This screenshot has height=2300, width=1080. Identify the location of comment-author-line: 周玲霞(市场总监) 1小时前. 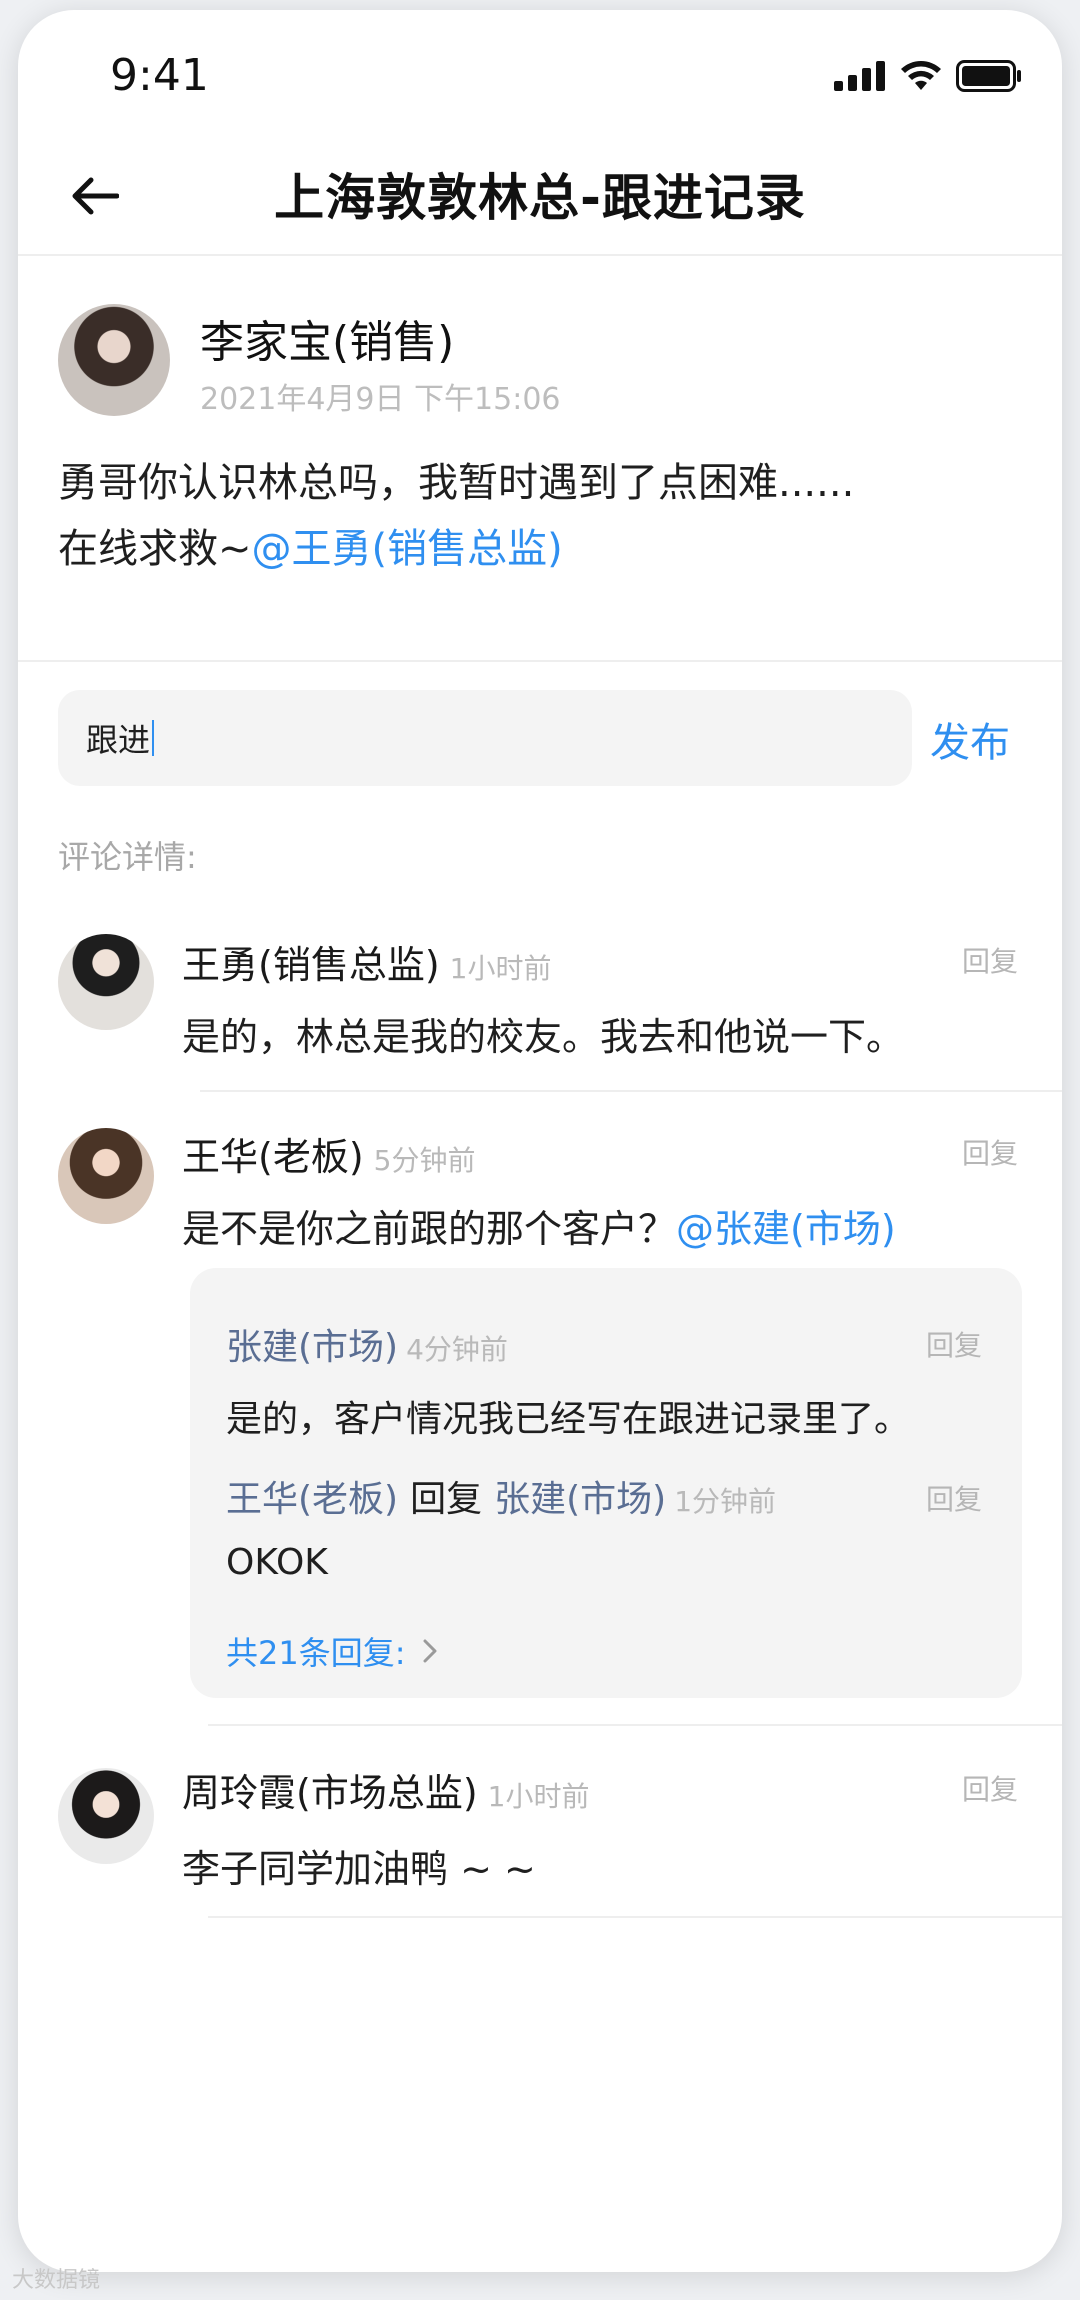
(385, 1789).